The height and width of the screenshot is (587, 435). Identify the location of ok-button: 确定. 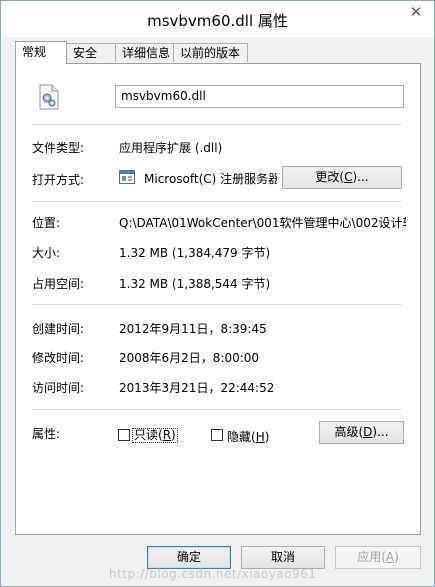
(189, 557).